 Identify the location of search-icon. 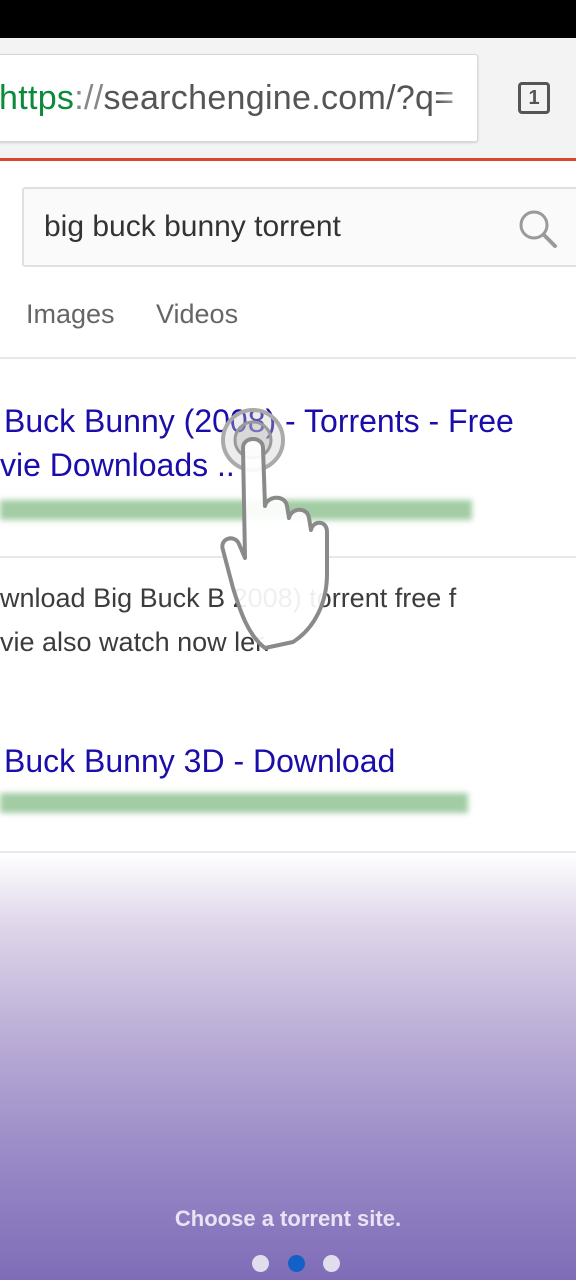
(538, 229).